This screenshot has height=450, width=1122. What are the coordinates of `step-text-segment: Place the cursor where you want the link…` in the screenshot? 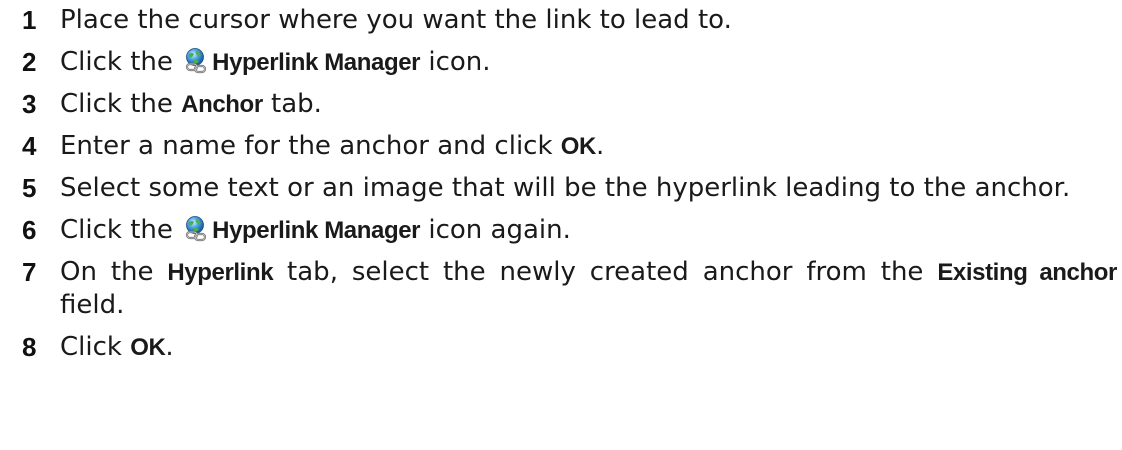 It's located at (396, 20).